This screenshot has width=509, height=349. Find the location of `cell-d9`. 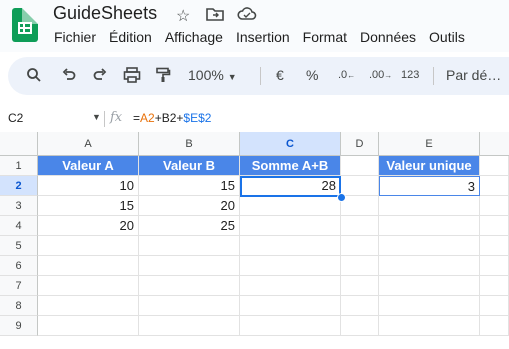

cell-d9 is located at coordinates (360, 326).